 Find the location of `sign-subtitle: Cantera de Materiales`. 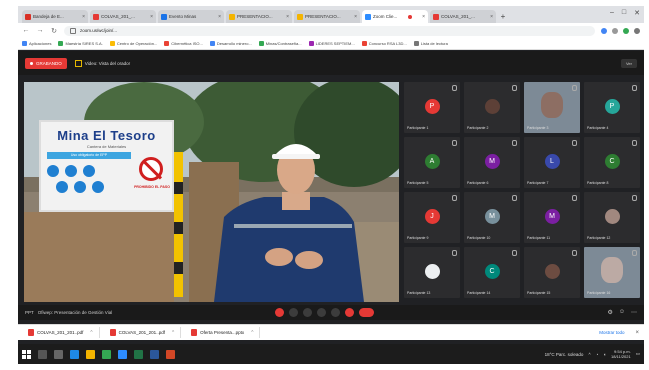

sign-subtitle: Cantera de Materiales is located at coordinates (106, 146).